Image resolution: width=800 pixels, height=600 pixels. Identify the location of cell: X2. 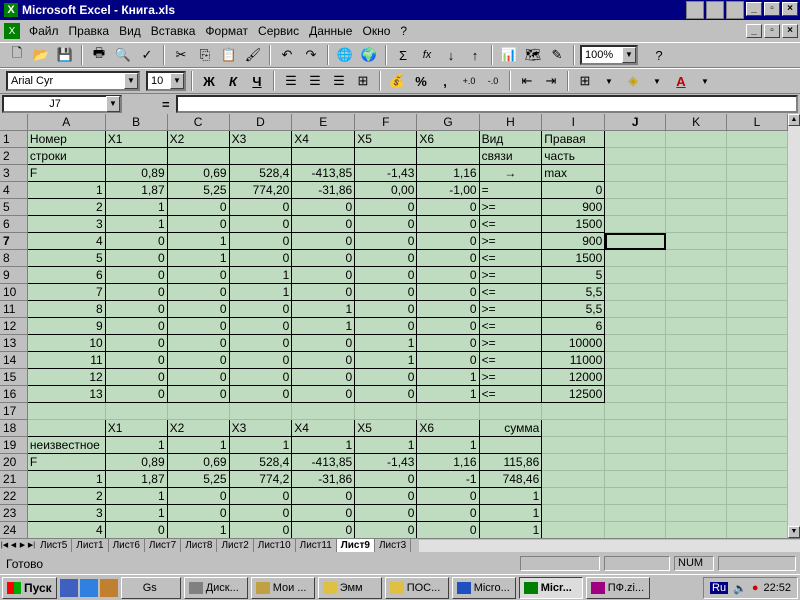
(198, 139).